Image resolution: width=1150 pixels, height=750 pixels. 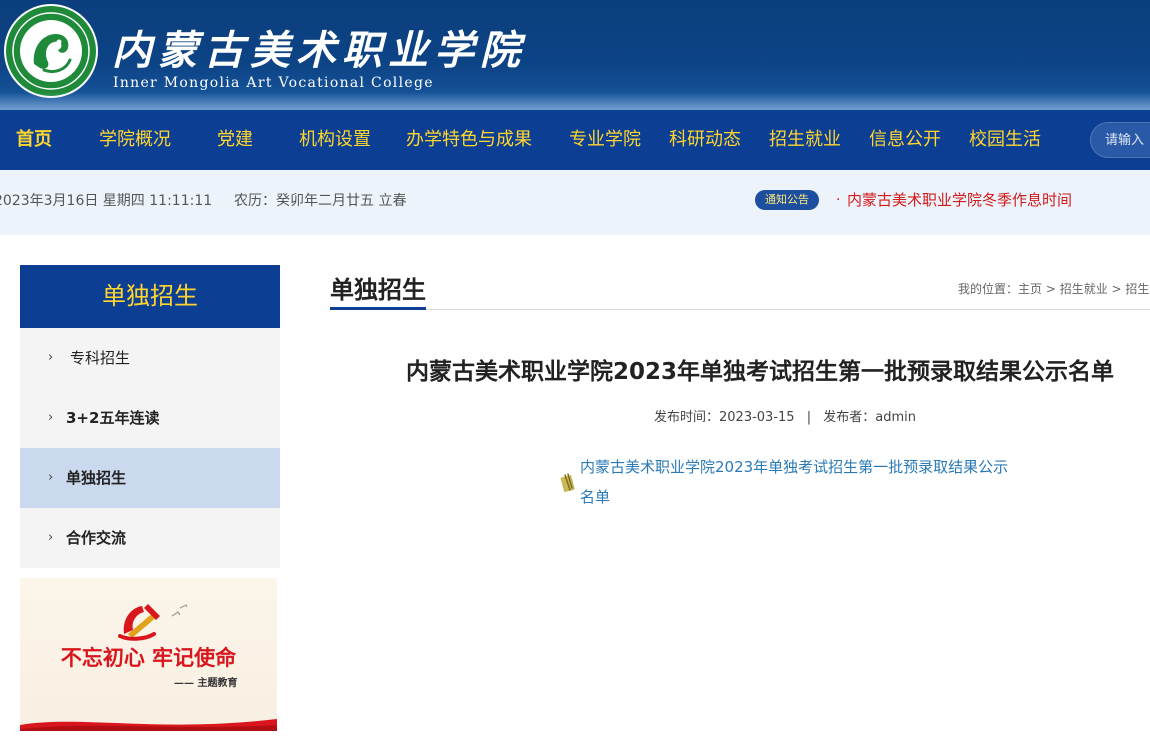 I want to click on search-box, so click(x=1120, y=140).